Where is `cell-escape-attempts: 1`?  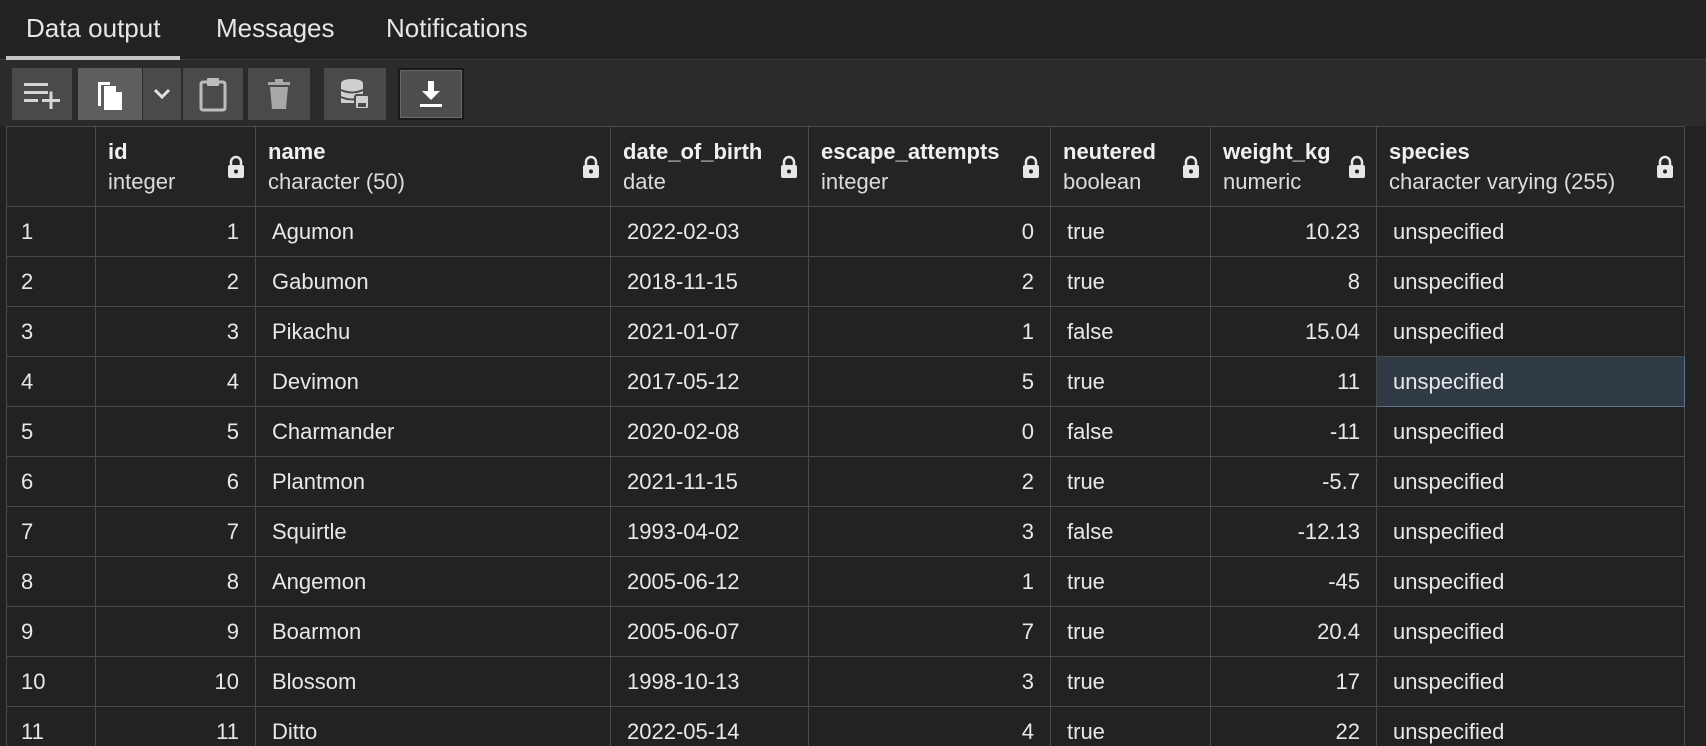
cell-escape-attempts: 1 is located at coordinates (929, 331).